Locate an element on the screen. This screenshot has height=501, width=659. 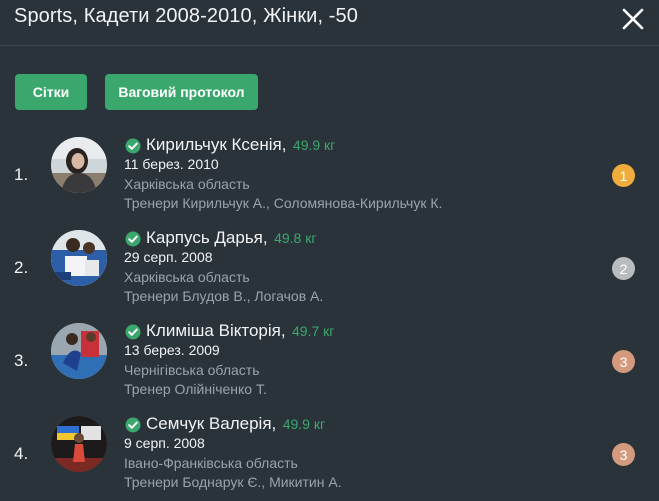
rank-number: 2. is located at coordinates (21, 267).